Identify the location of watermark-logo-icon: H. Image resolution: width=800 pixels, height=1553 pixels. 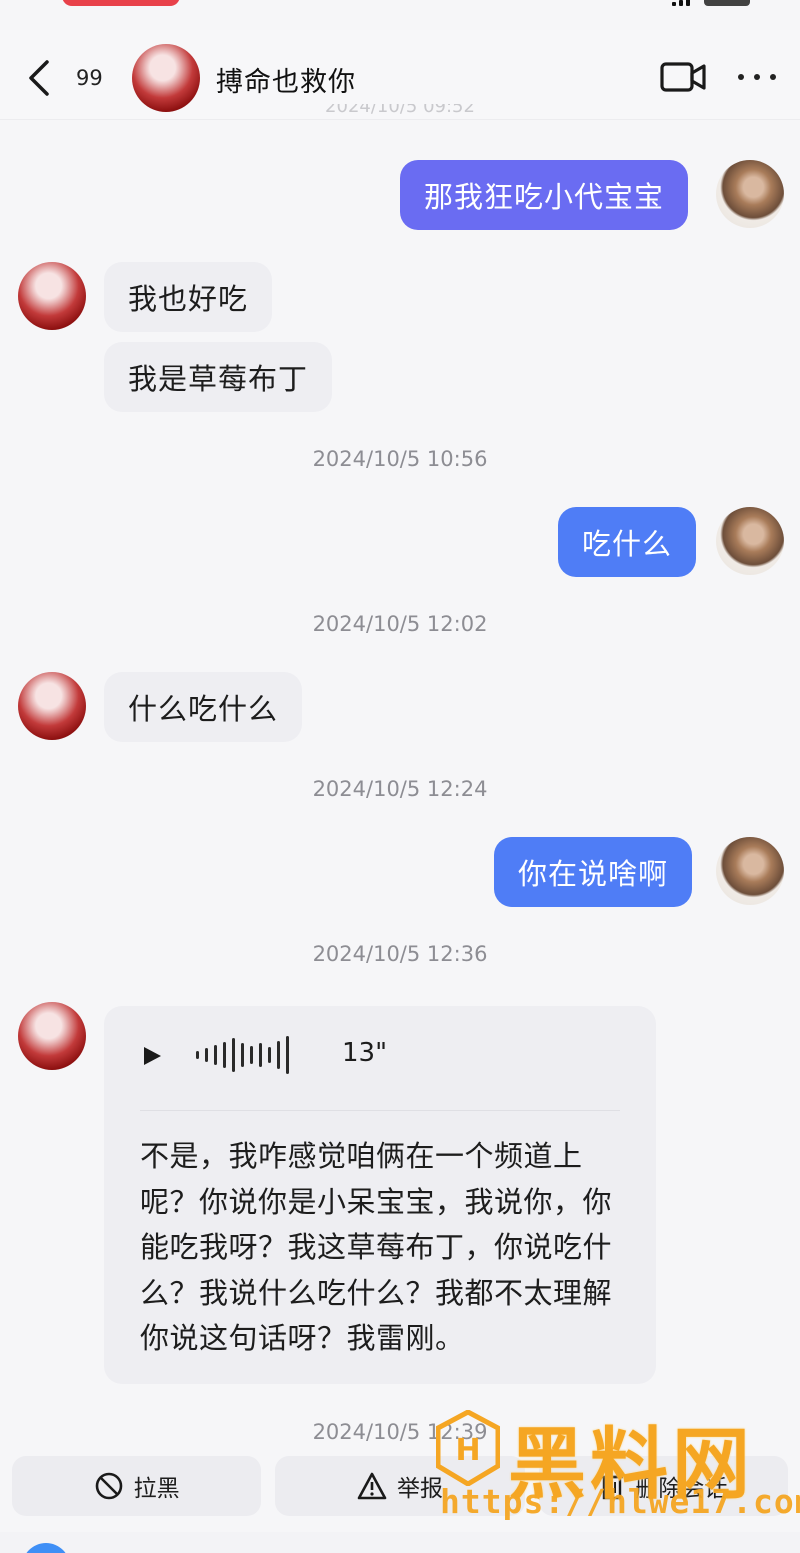
(468, 1448).